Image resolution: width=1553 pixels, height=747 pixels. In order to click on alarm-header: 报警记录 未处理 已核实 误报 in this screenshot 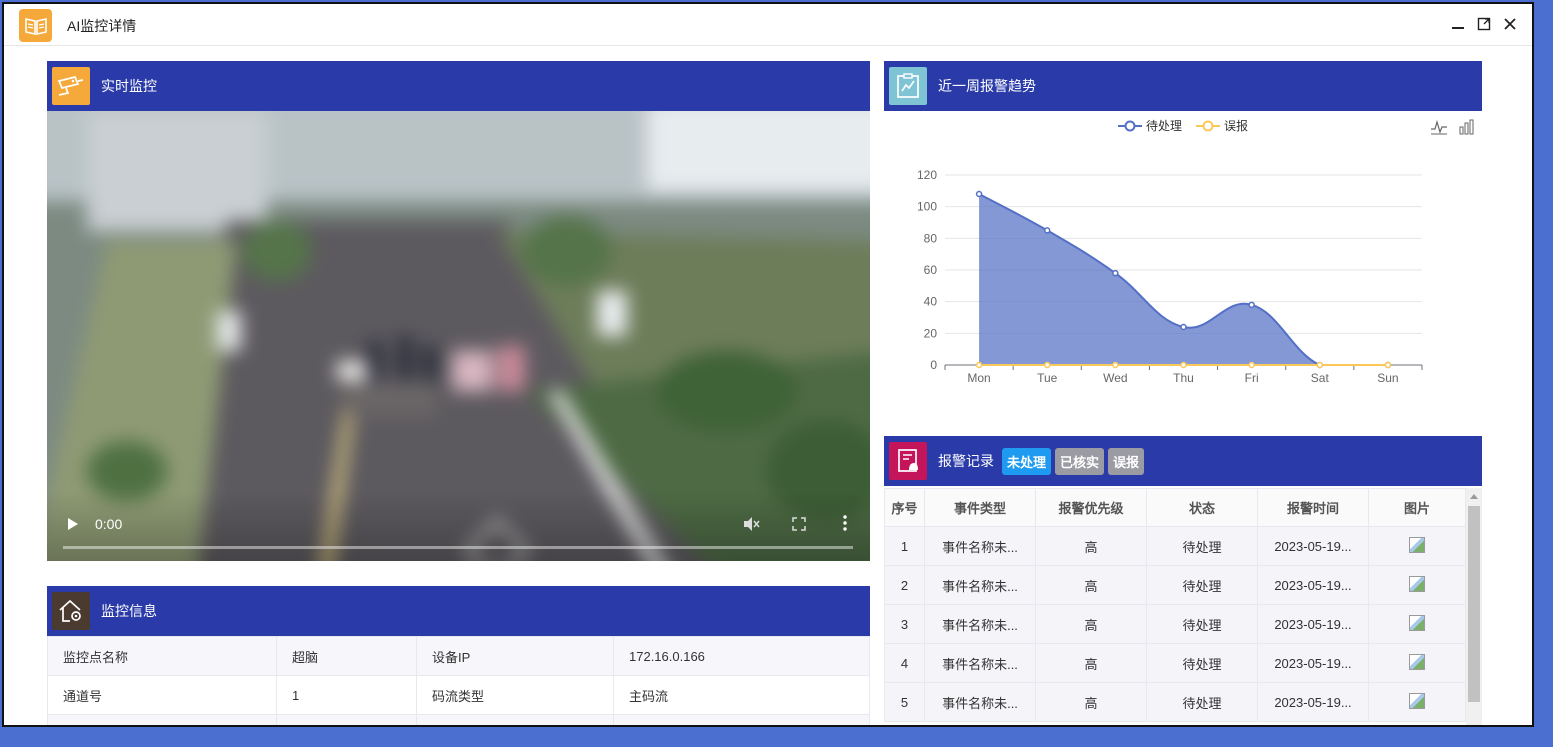, I will do `click(1183, 461)`.